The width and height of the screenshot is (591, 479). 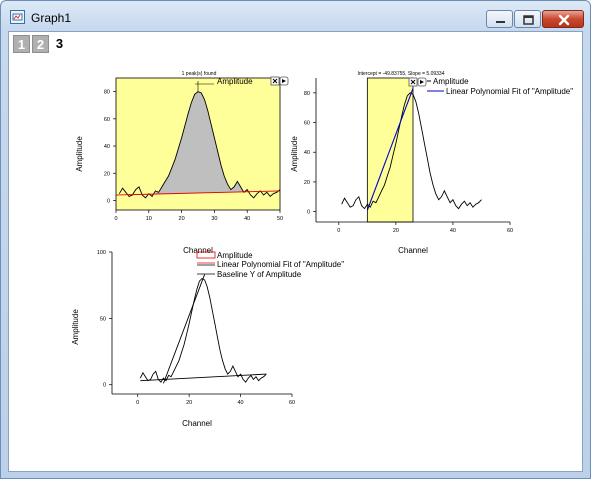 What do you see at coordinates (280, 264) in the screenshot?
I see `panel-baseline-legend-fit: Linear Polynomial Fit of "Amplitude"` at bounding box center [280, 264].